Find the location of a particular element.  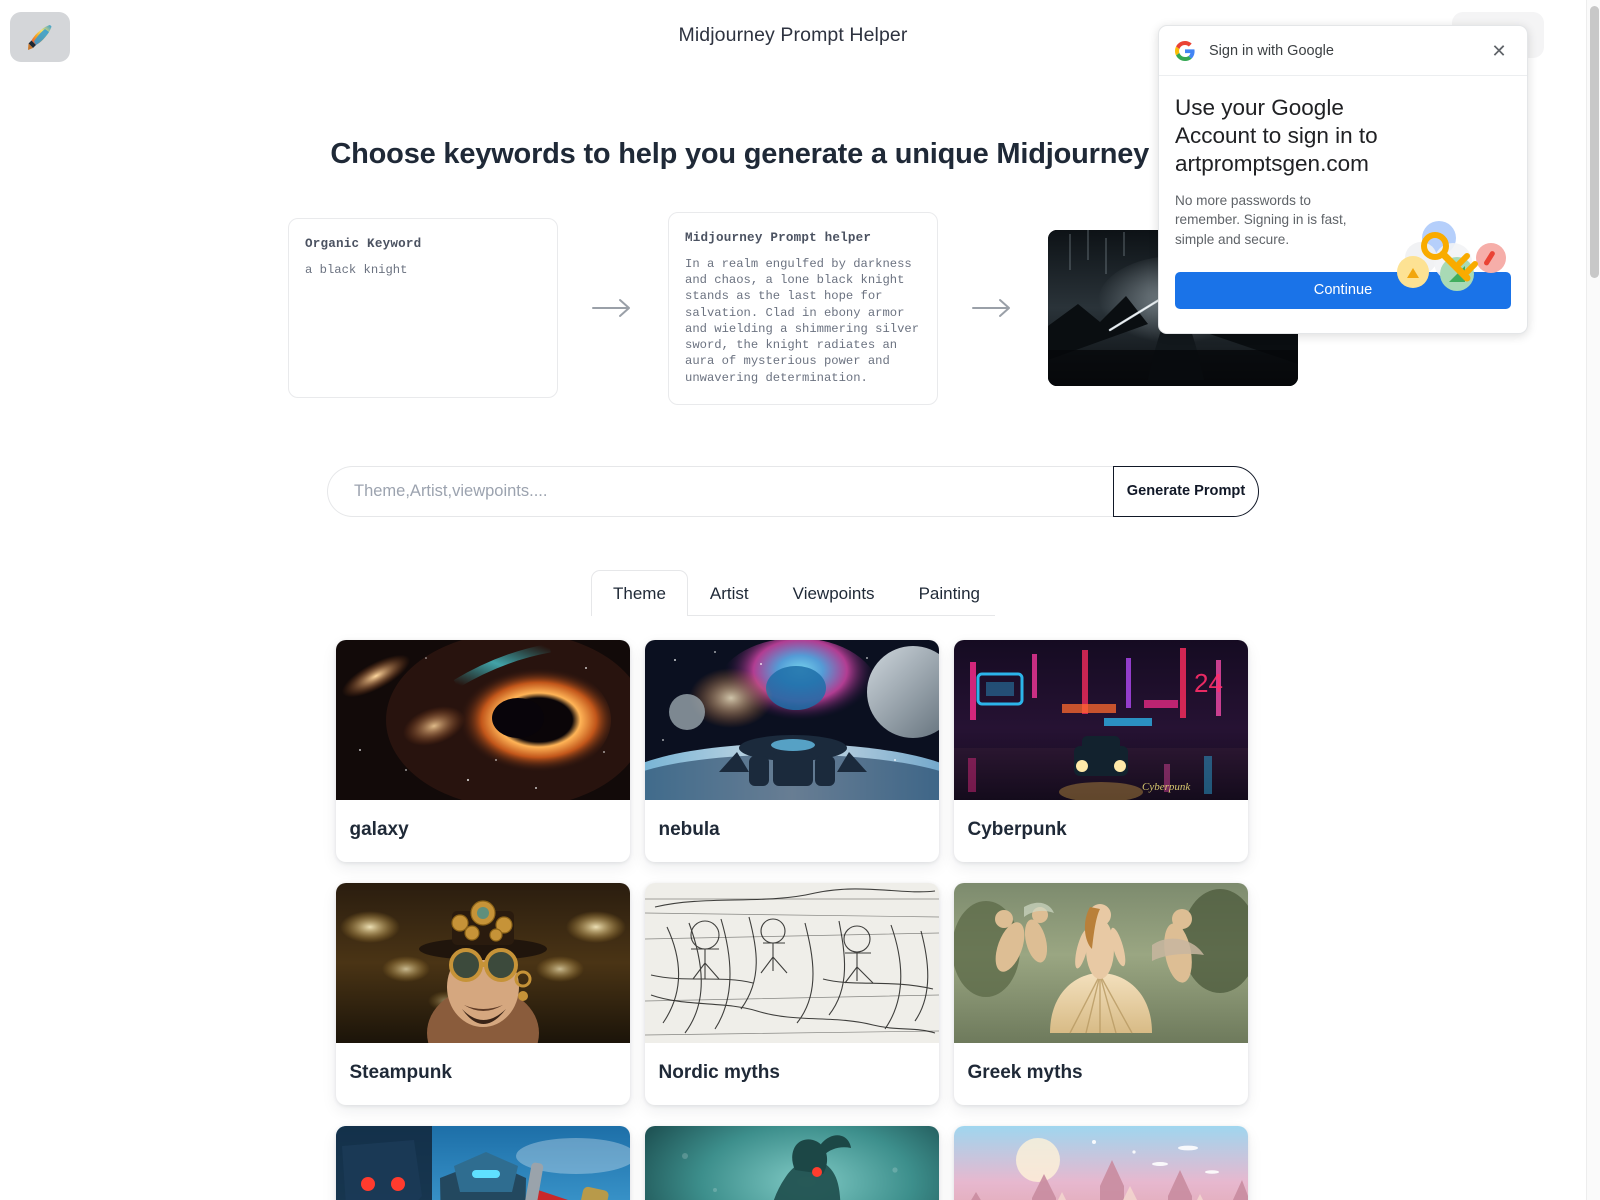

keyword-card-cyberpunk: 24 Cyberpunk Cyberpunk is located at coordinates (1100, 750).